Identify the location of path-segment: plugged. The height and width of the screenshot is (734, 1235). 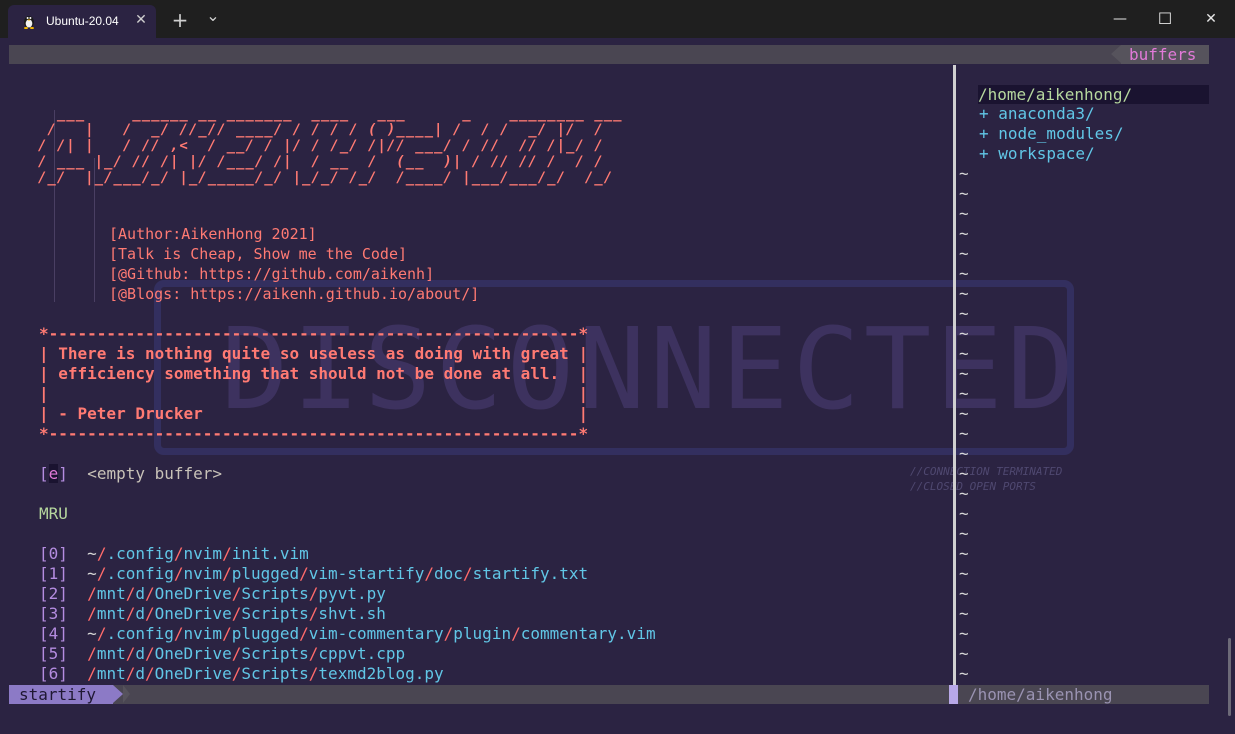
(265, 573).